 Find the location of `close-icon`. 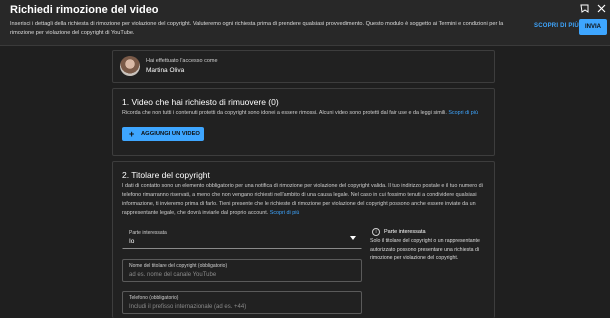

close-icon is located at coordinates (601, 8).